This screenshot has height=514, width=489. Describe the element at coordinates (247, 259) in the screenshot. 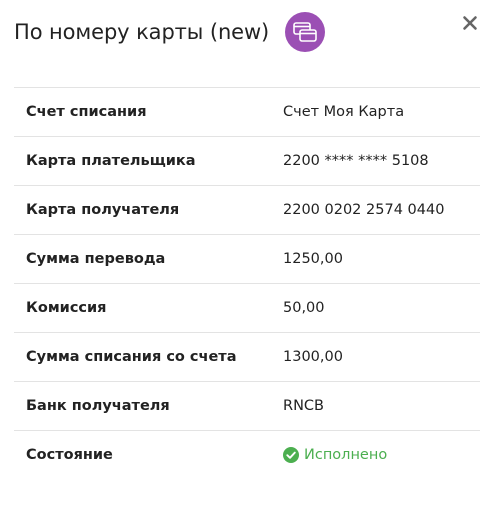

I see `detail-row-transfer-amount: Сумма перевода 1250,00` at that location.